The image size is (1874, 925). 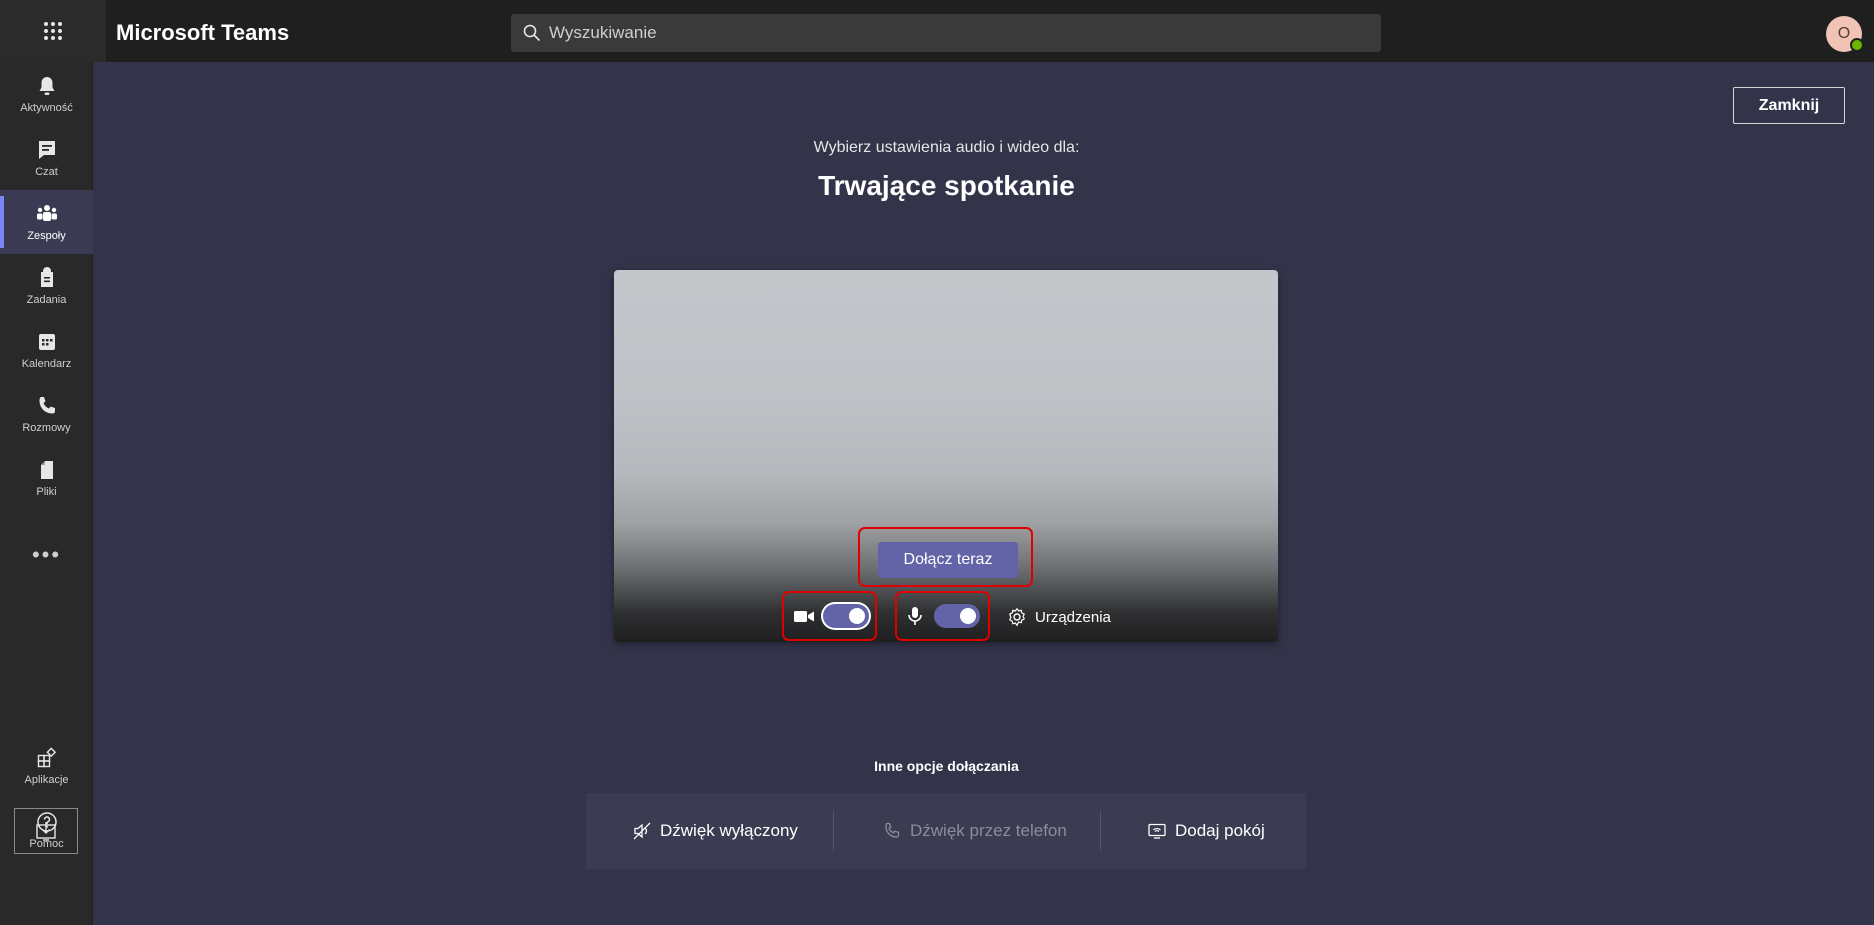 I want to click on camera-control, so click(x=831, y=616).